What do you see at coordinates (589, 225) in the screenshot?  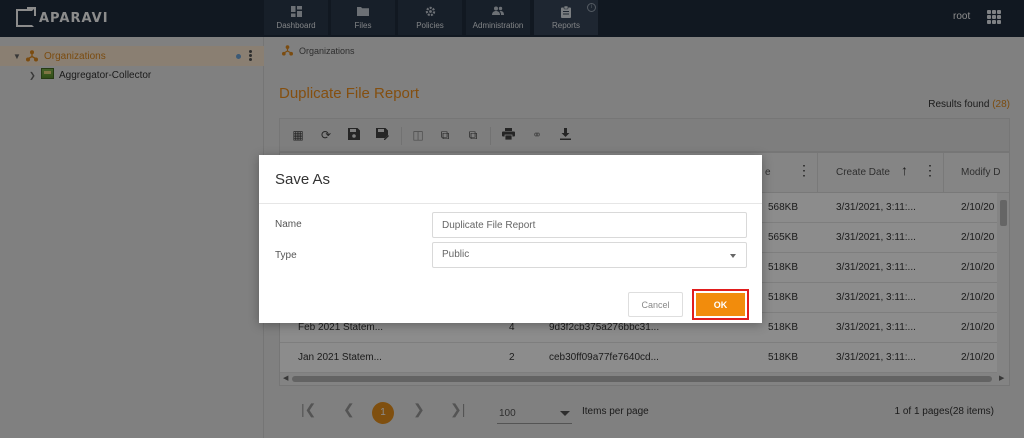 I see `name-field` at bounding box center [589, 225].